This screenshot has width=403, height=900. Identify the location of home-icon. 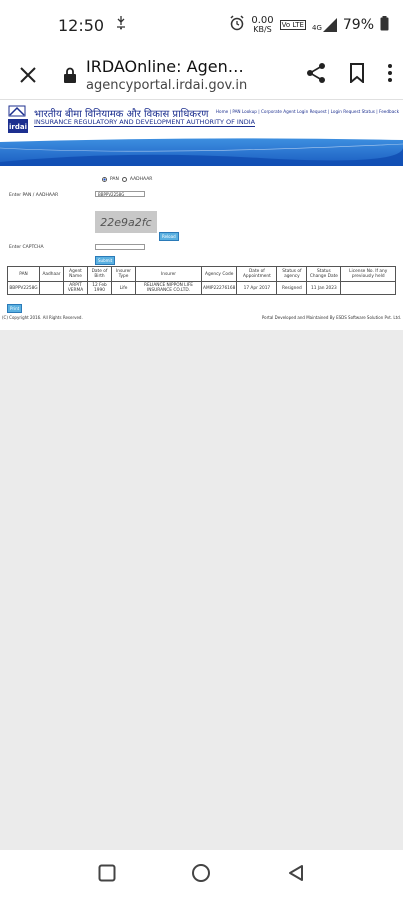
(201, 875).